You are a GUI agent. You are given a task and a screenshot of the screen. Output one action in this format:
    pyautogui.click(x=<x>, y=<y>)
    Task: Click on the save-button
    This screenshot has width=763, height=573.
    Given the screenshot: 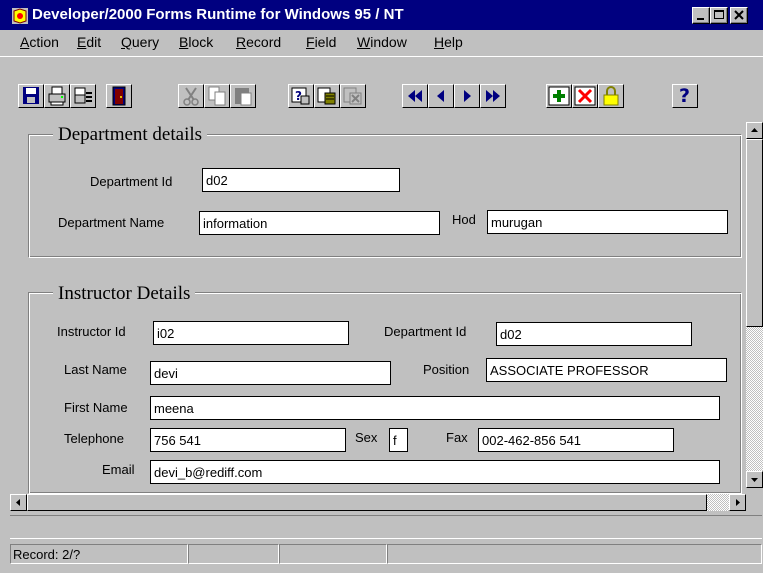 What is the action you would take?
    pyautogui.click(x=31, y=96)
    